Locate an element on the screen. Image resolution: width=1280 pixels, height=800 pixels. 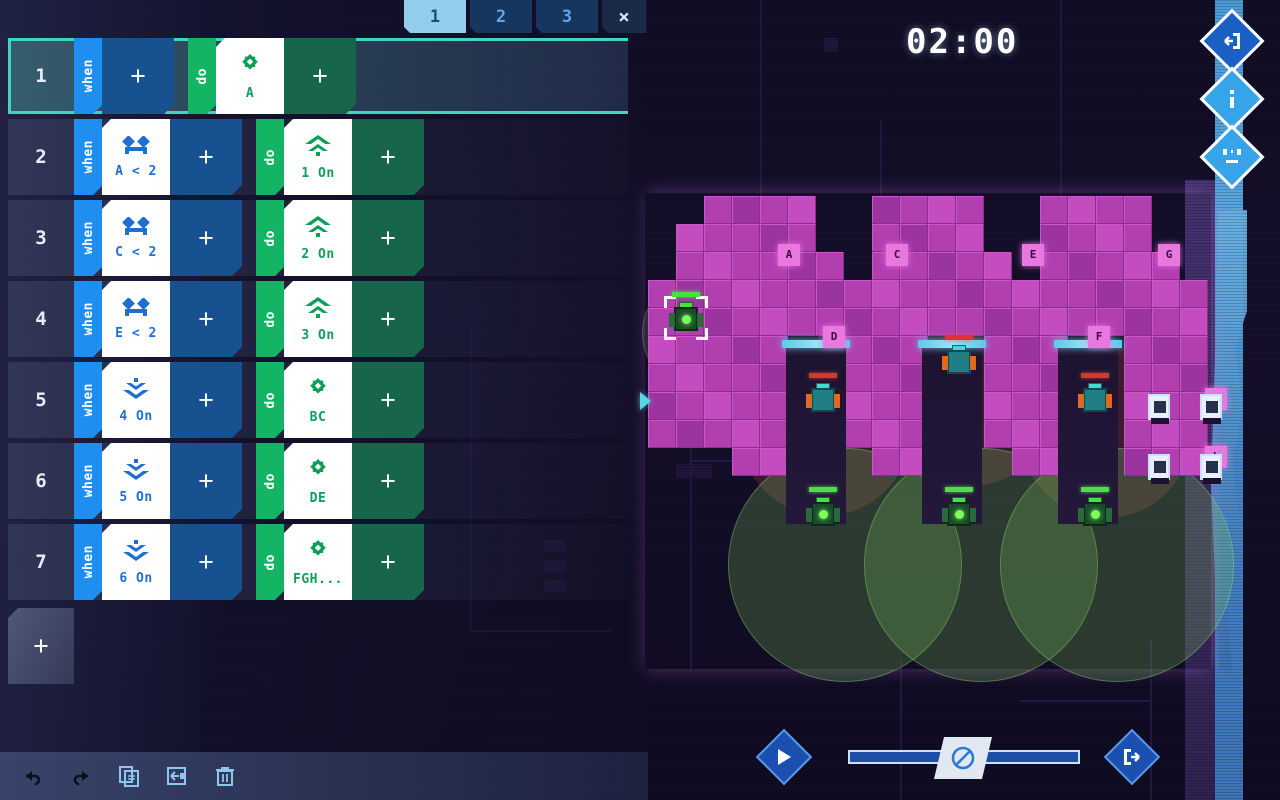
trash-icon is located at coordinates (225, 776).